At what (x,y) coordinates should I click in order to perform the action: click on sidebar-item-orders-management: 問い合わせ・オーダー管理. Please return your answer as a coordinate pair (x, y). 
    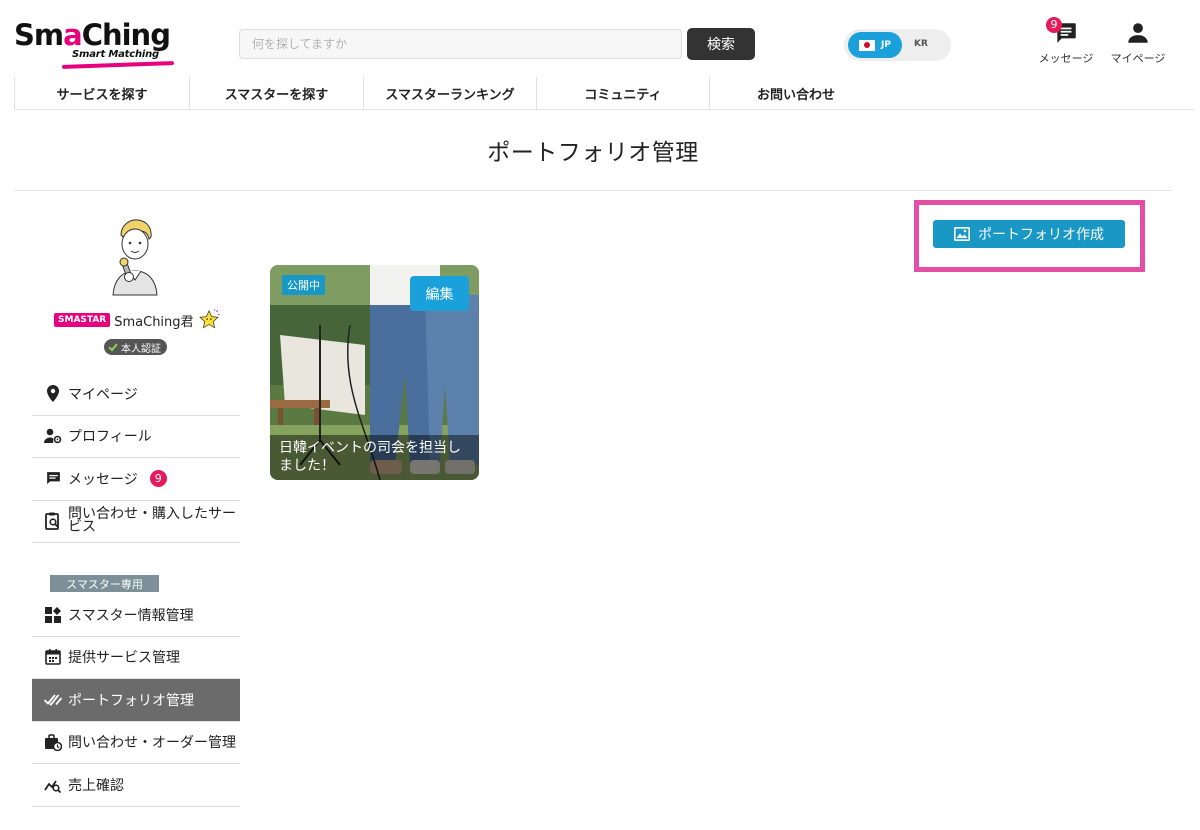
    Looking at the image, I should click on (136, 743).